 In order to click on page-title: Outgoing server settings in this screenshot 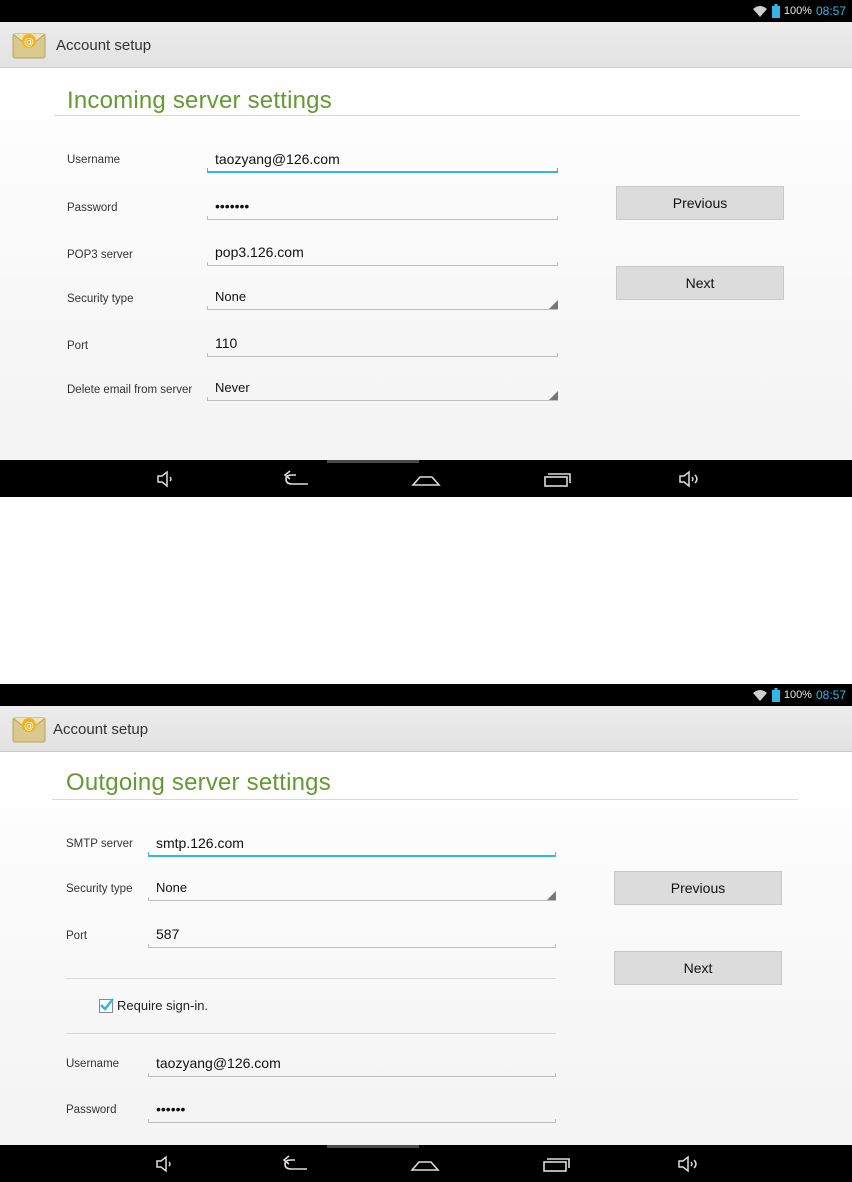, I will do `click(198, 782)`.